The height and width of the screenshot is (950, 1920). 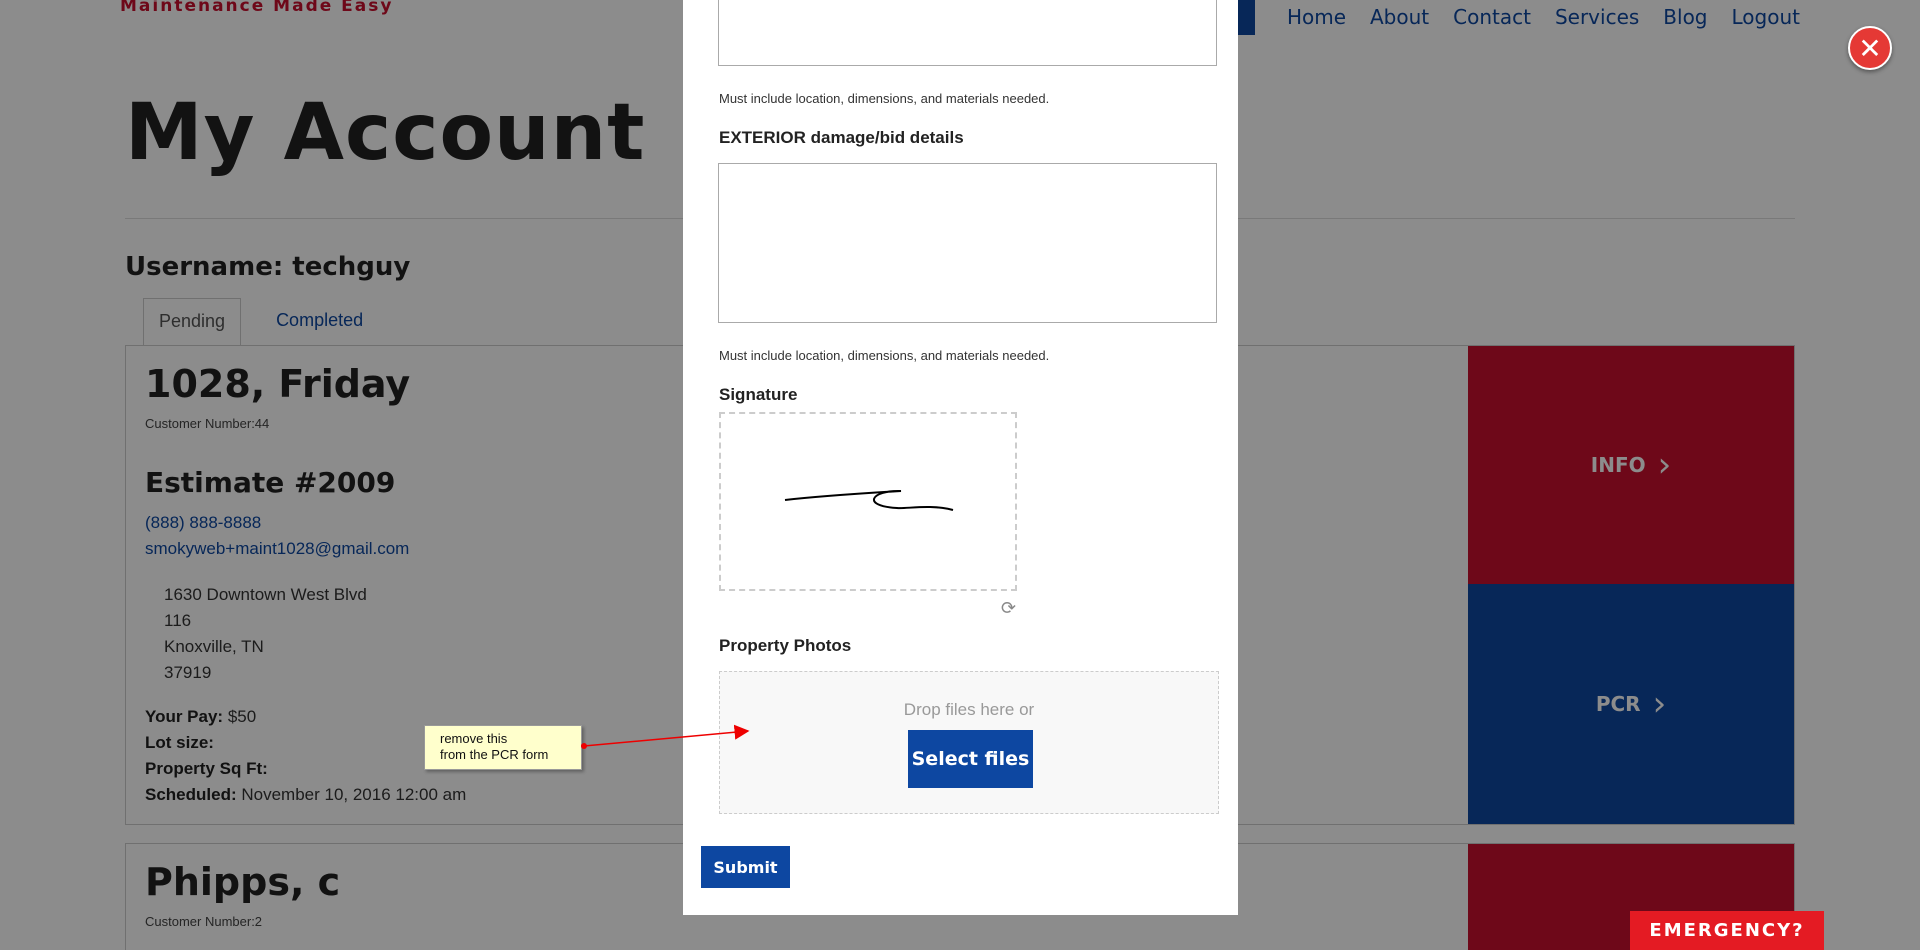 I want to click on annotation-line-1: remove this, so click(x=474, y=738).